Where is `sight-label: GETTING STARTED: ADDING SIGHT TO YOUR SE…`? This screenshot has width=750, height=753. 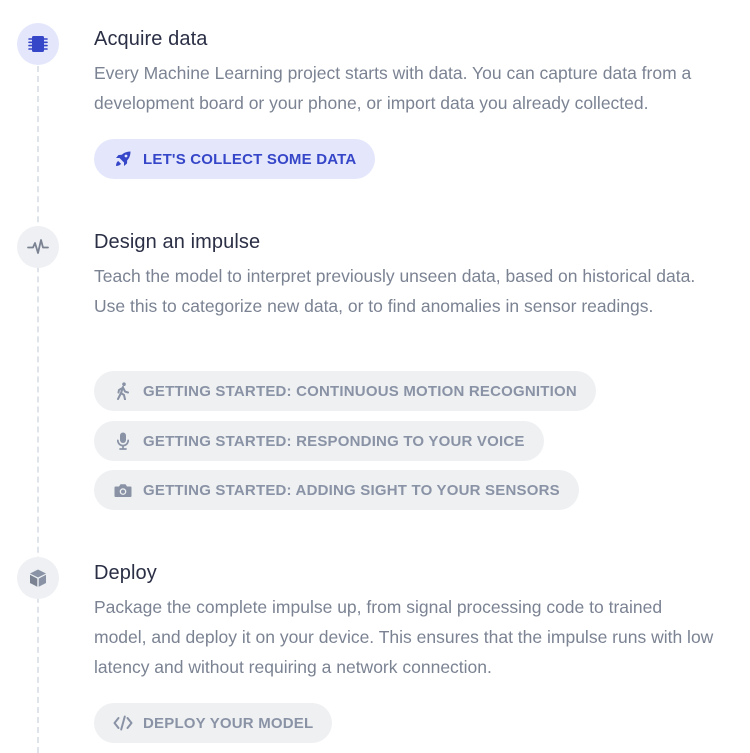
sight-label: GETTING STARTED: ADDING SIGHT TO YOUR SE… is located at coordinates (351, 490).